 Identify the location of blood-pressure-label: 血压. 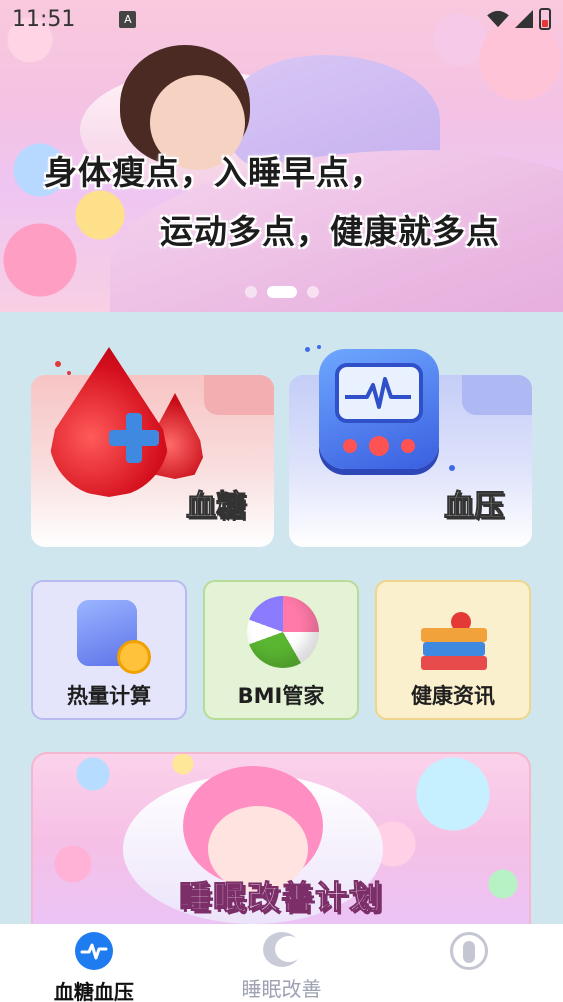
(474, 507).